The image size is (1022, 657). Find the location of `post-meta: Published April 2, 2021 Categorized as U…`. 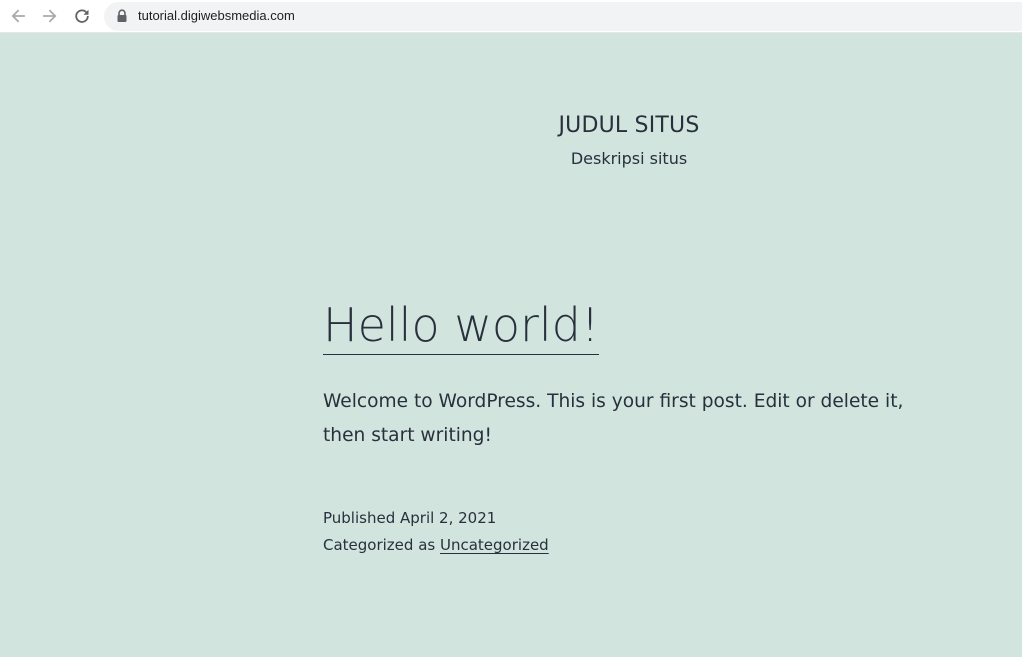

post-meta: Published April 2, 2021 Categorized as U… is located at coordinates (436, 532).